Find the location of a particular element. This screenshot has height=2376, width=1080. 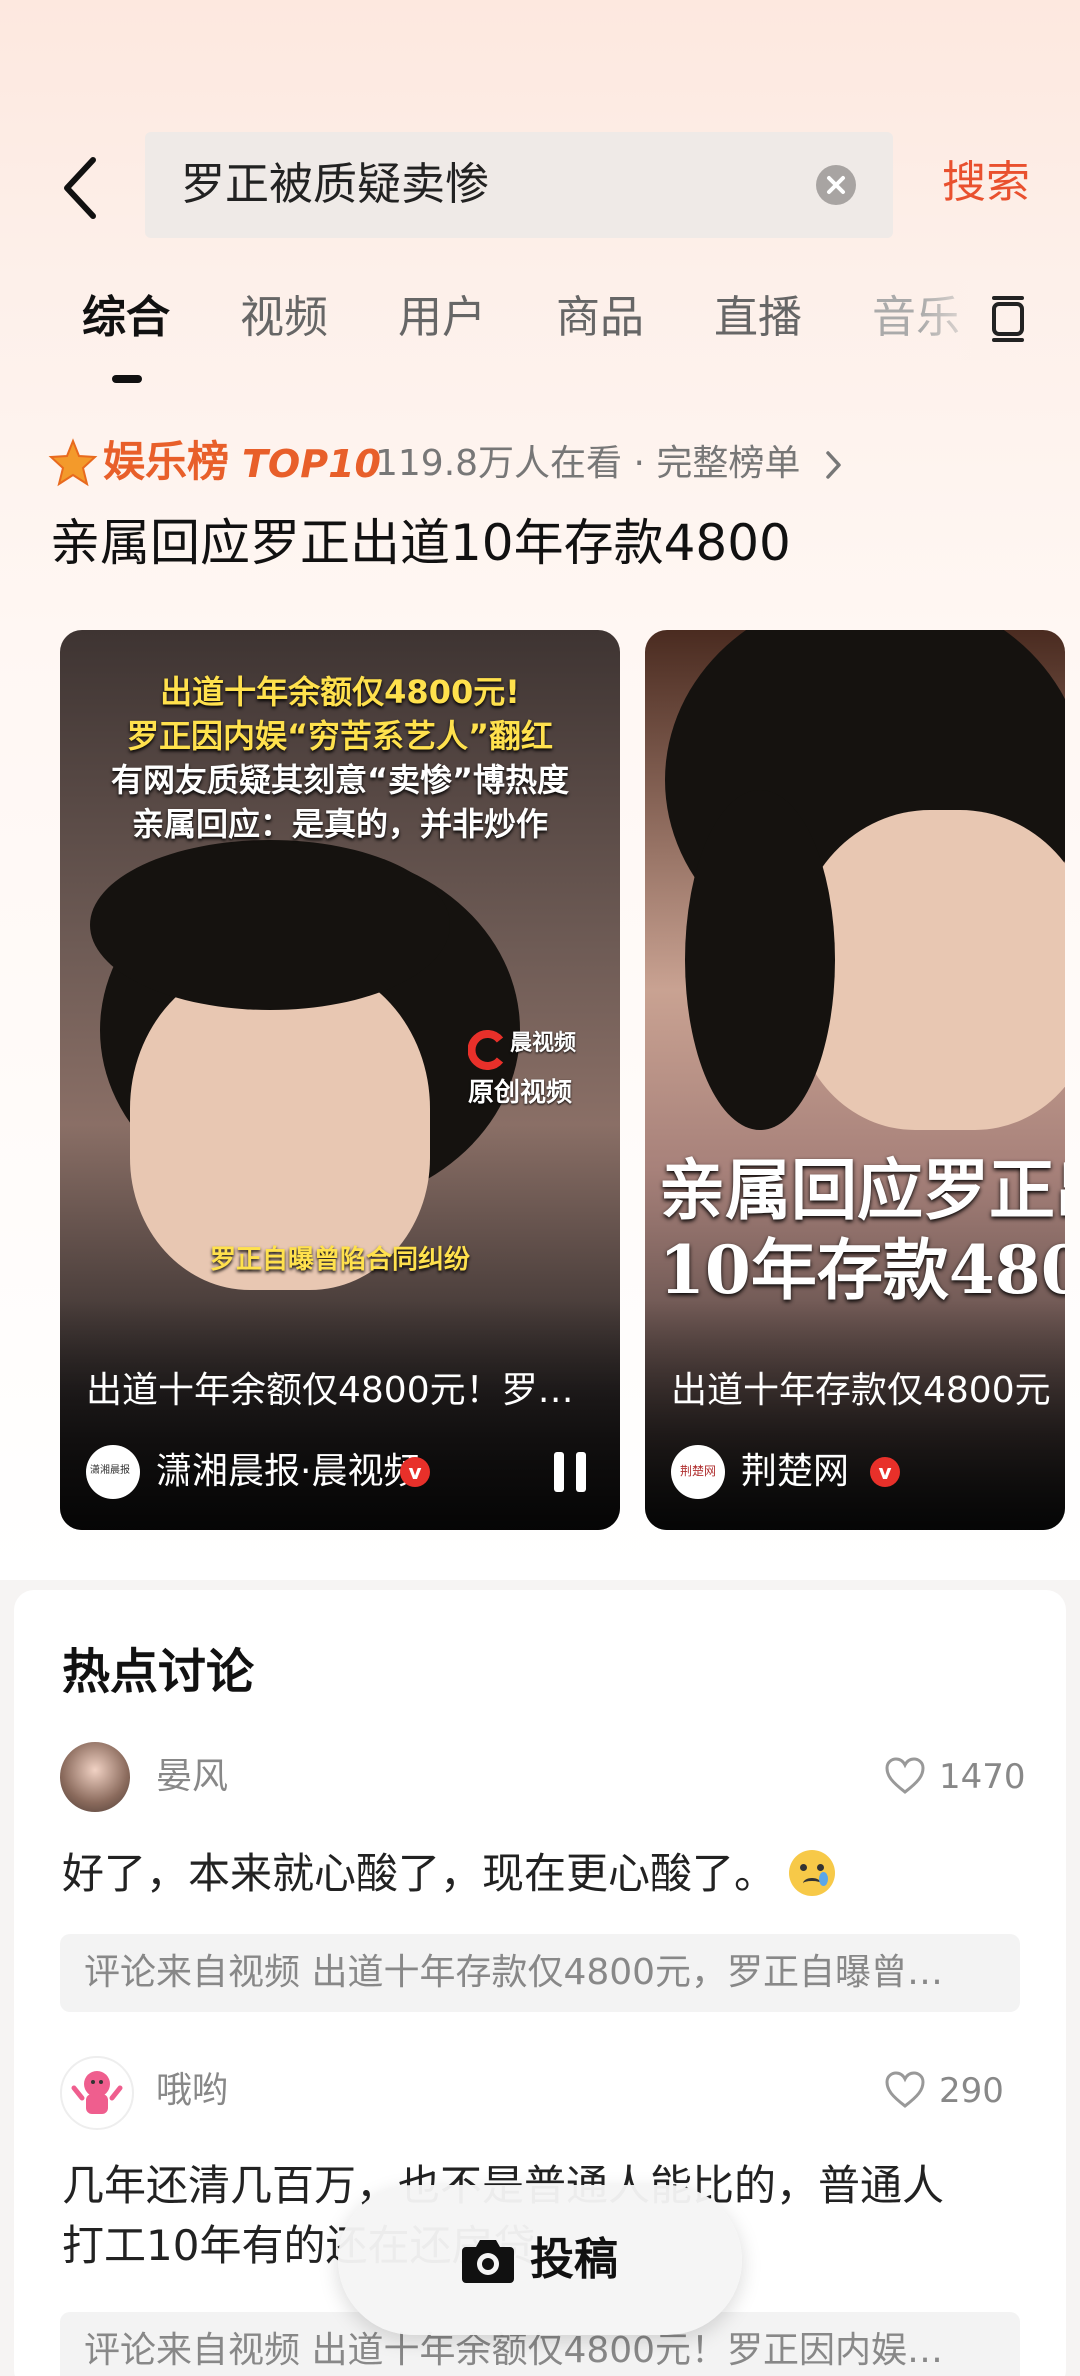

comment-text: 好了，本来就心酸了，现在更心酸了。 is located at coordinates (542, 1874).